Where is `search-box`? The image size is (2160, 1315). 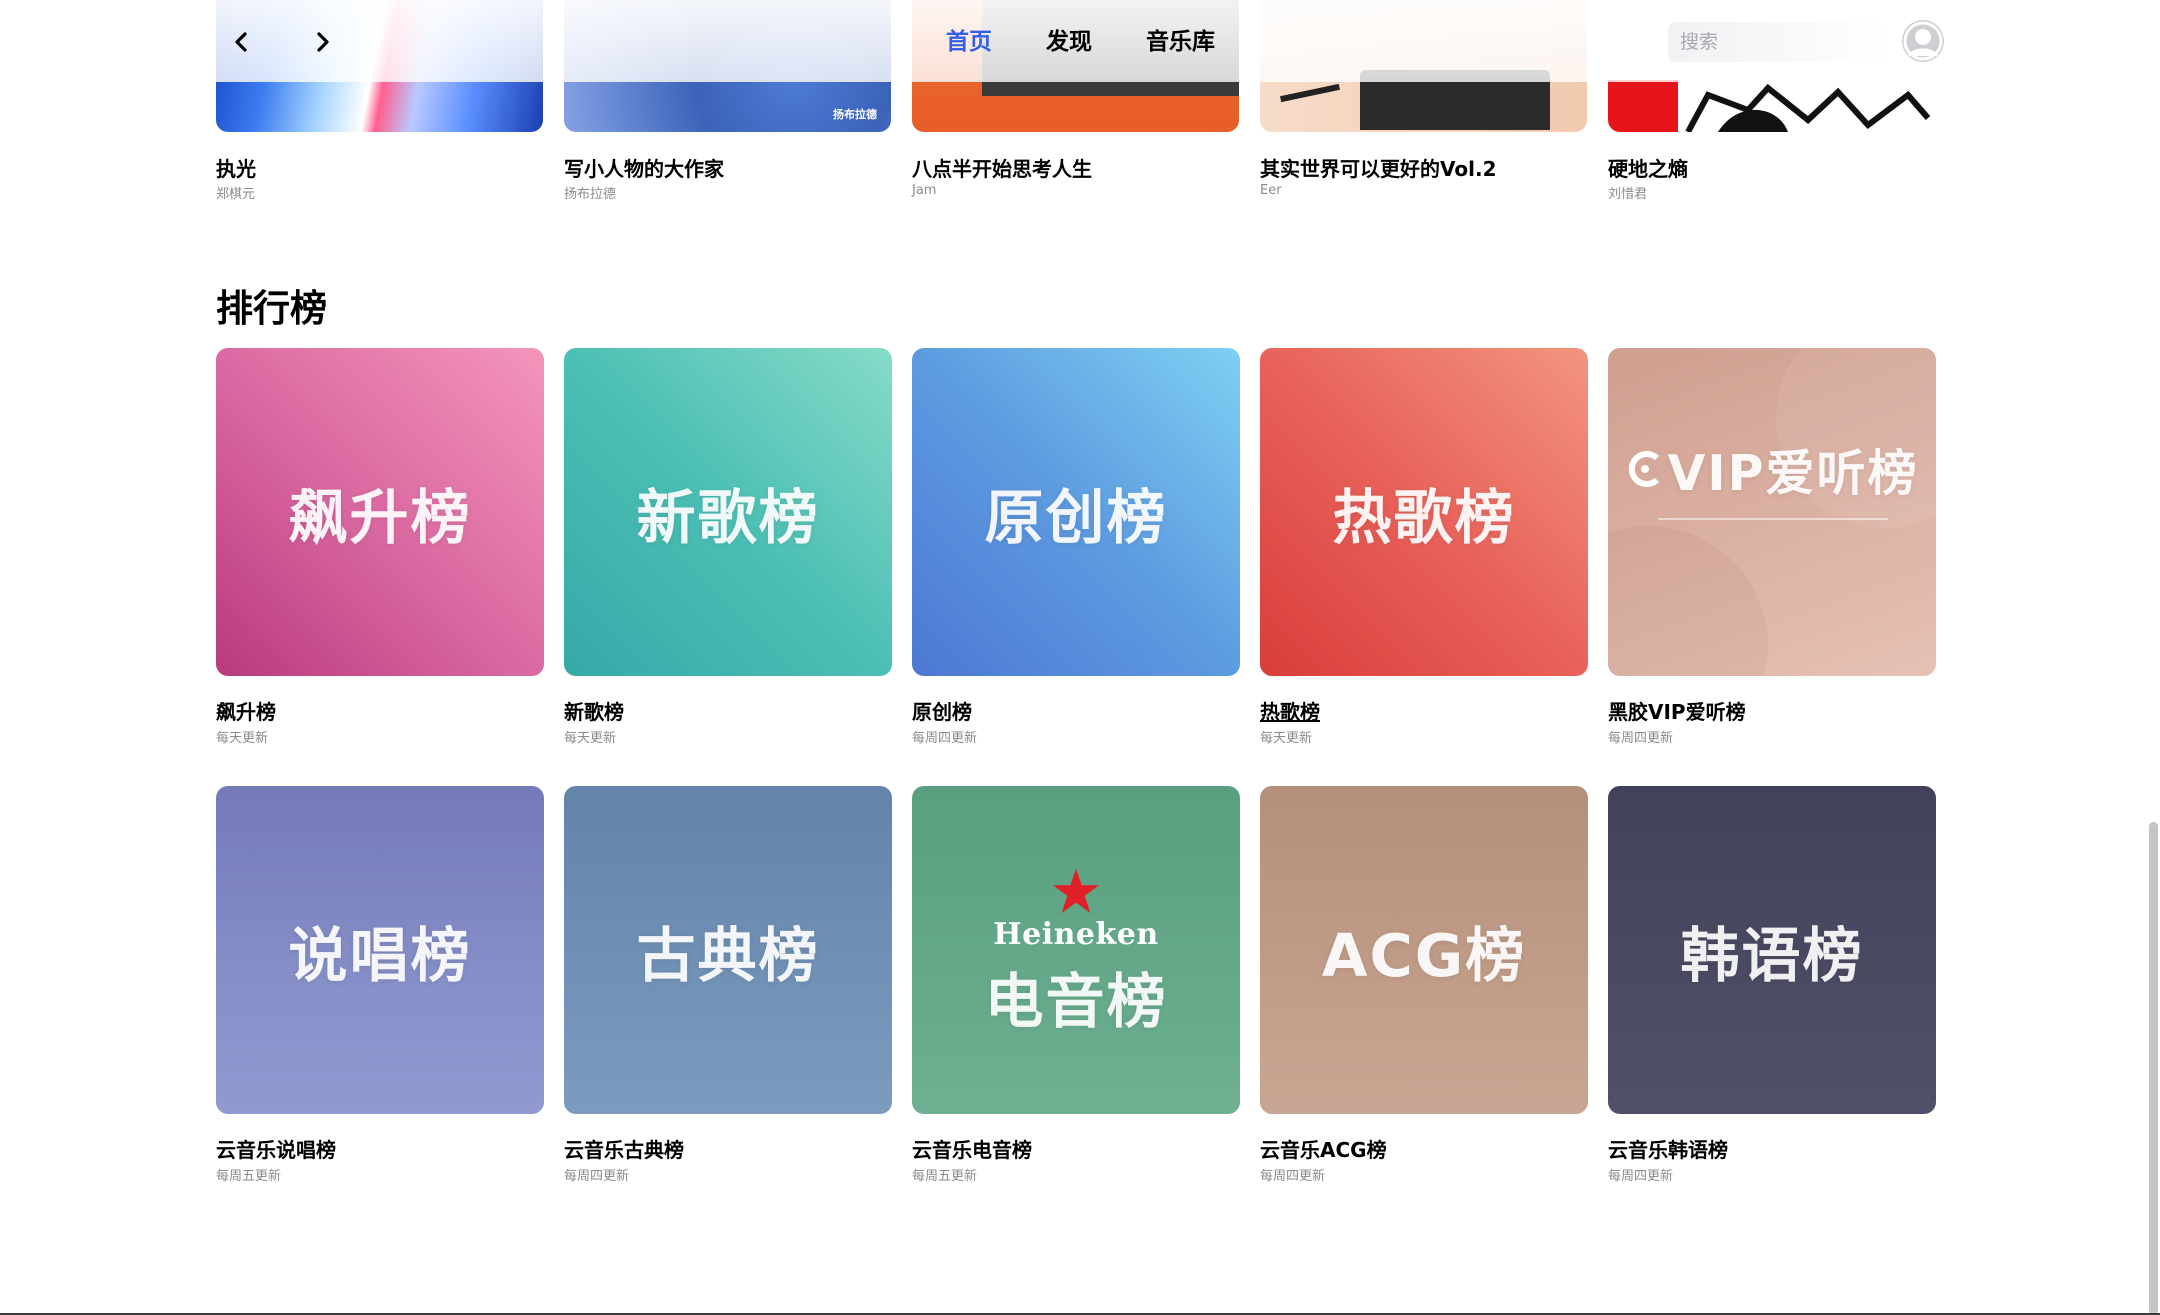 search-box is located at coordinates (1779, 42).